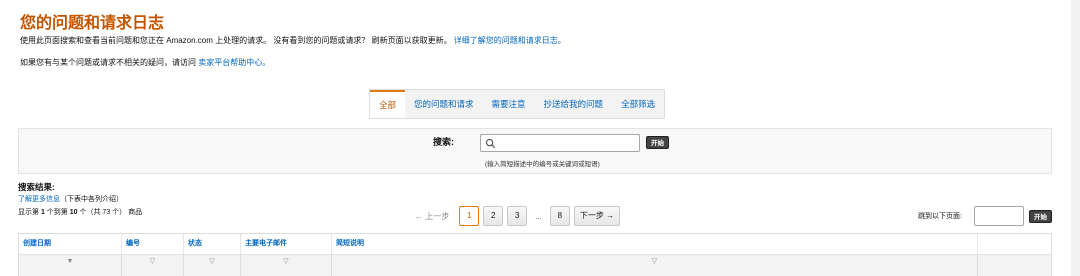 Image resolution: width=1080 pixels, height=276 pixels. What do you see at coordinates (70, 265) in the screenshot?
I see `filter-created-date: ▼` at bounding box center [70, 265].